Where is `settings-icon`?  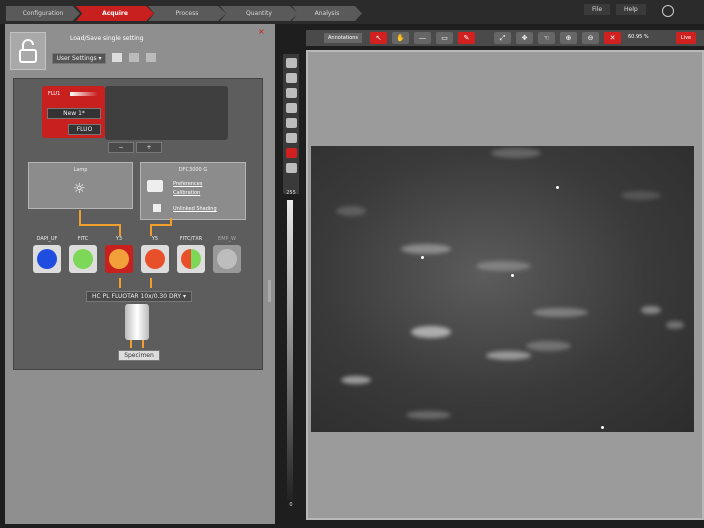 settings-icon is located at coordinates (668, 11).